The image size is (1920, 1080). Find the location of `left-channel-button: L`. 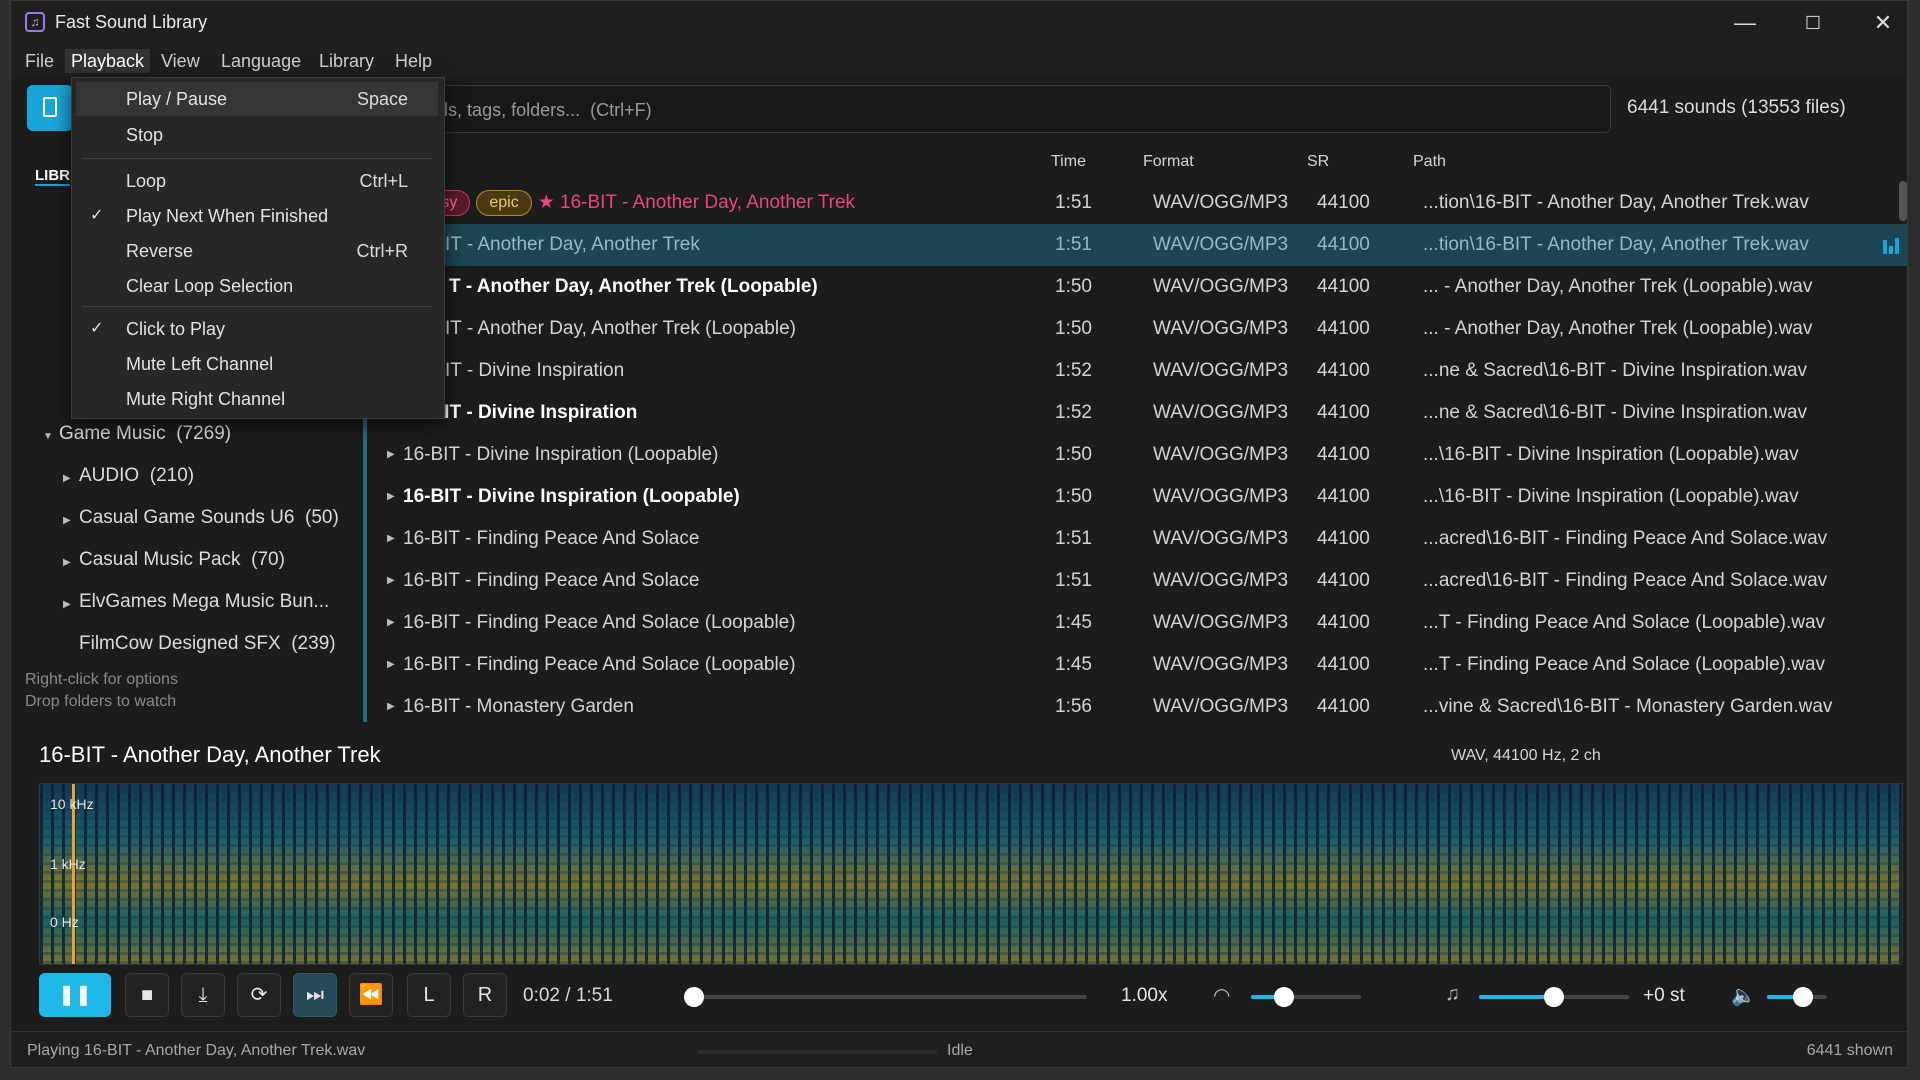

left-channel-button: L is located at coordinates (429, 995).